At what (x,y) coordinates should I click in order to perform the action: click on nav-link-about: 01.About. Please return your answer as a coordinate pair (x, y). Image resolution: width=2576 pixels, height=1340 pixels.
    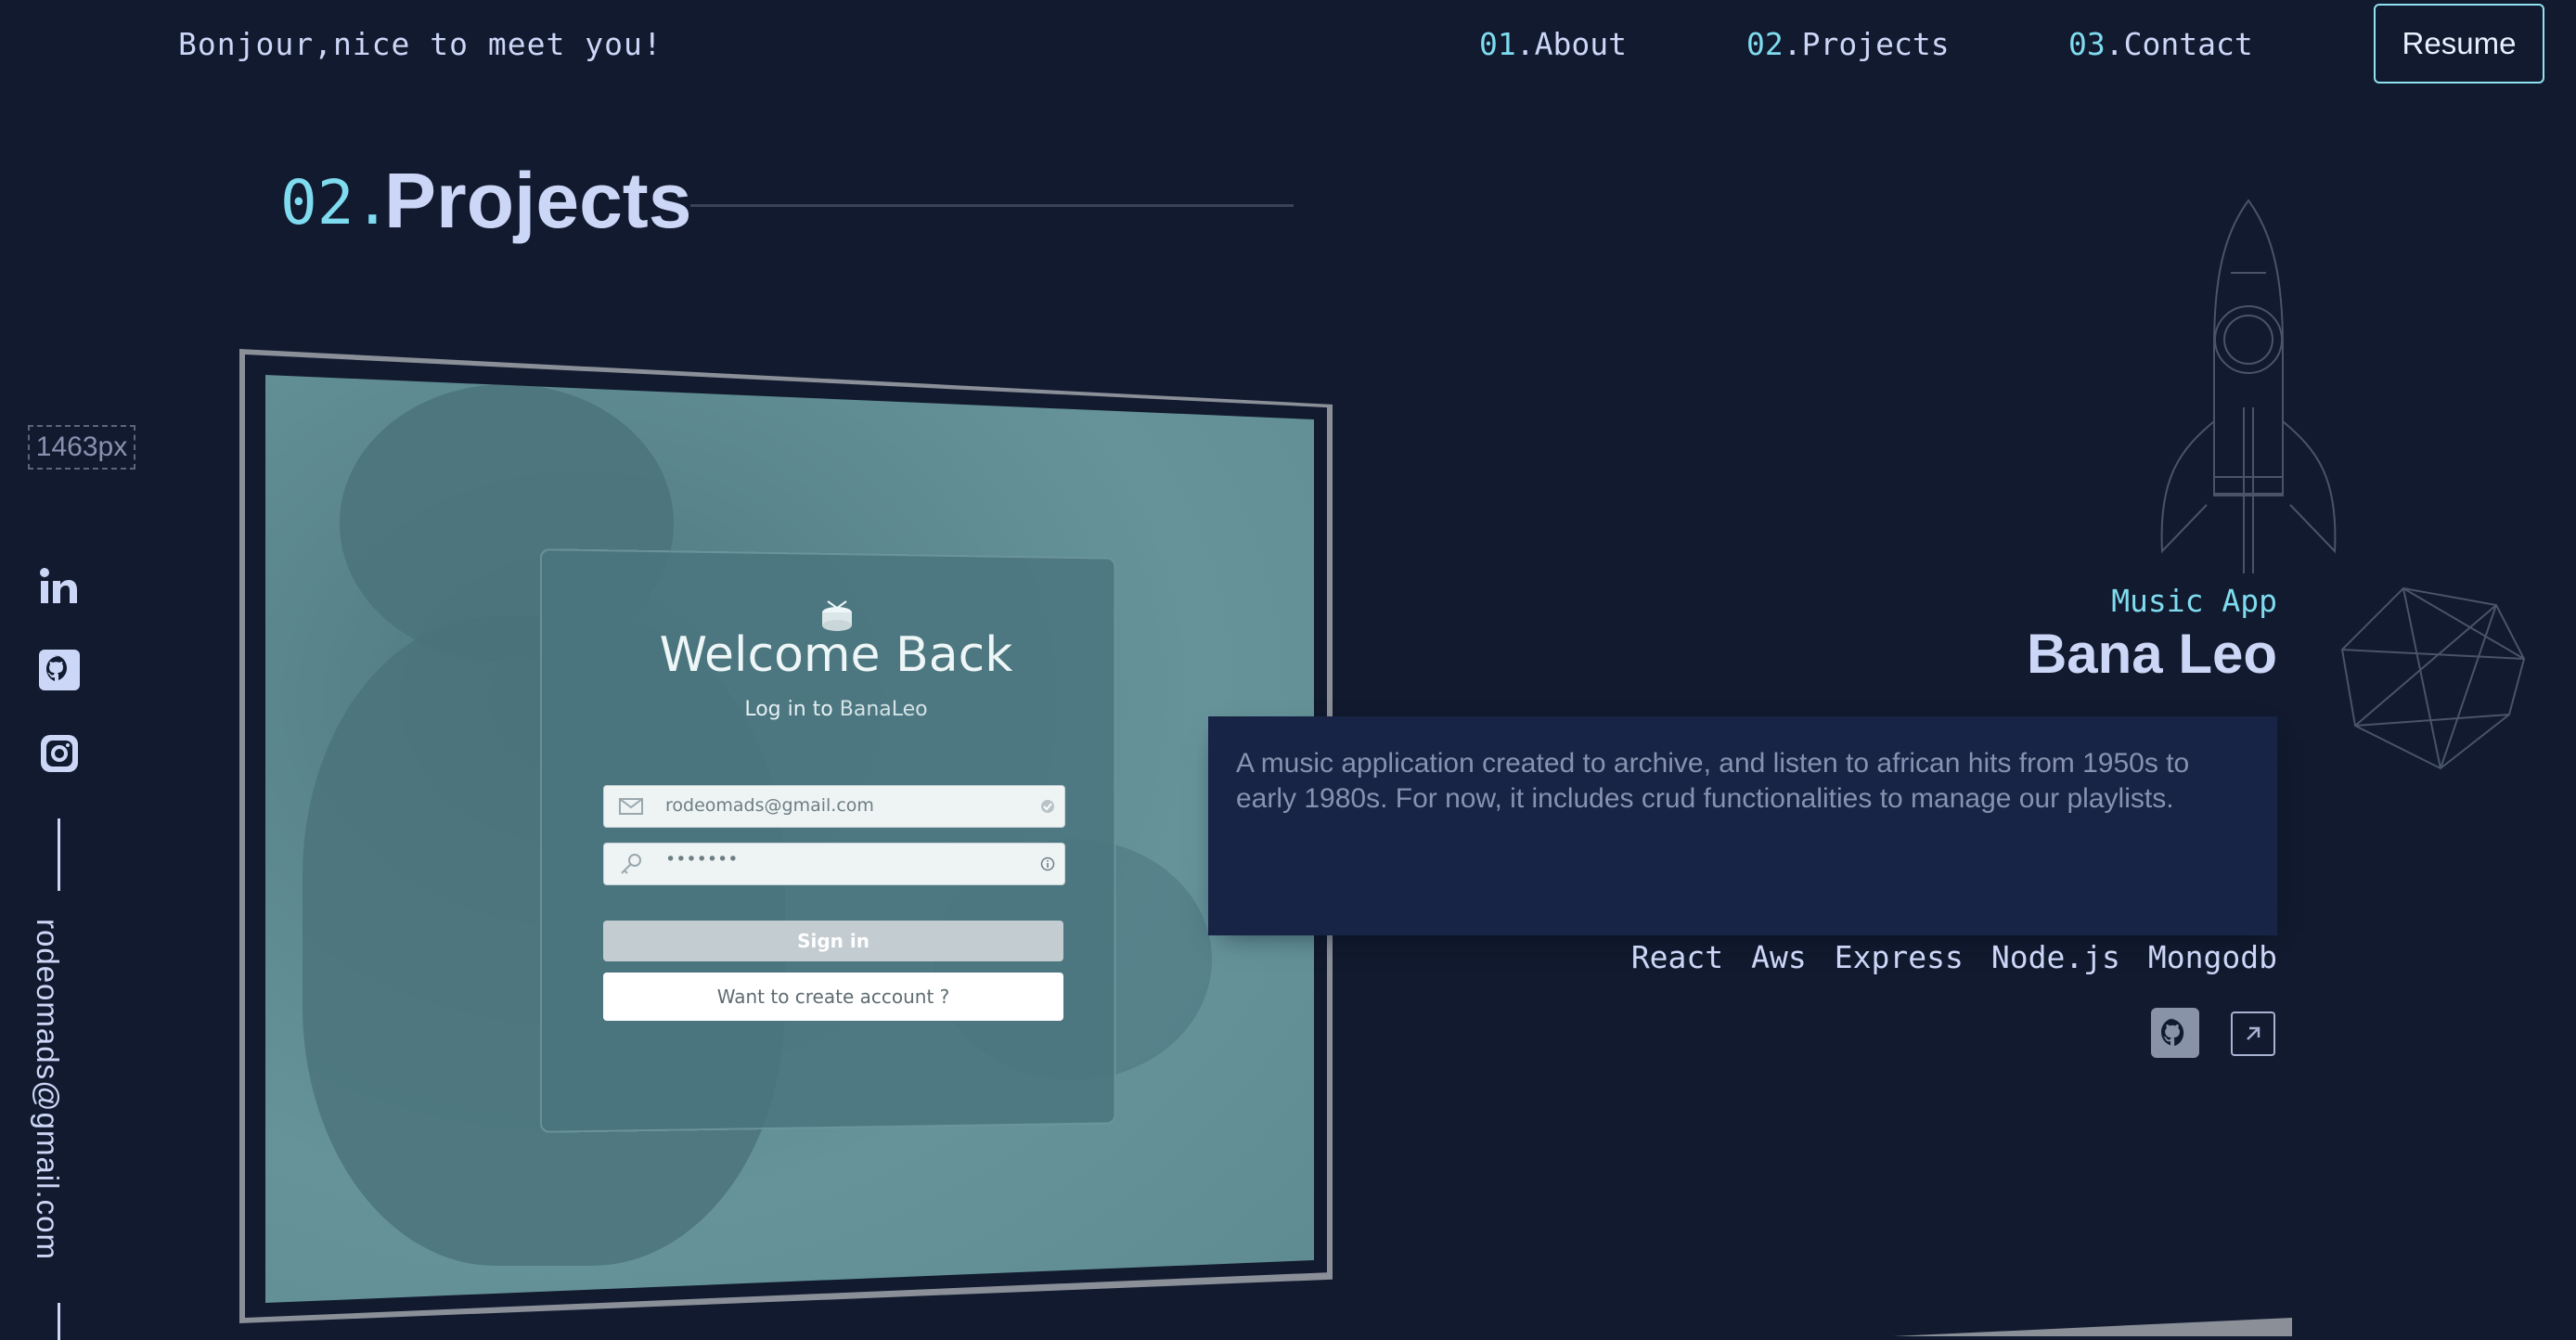
    Looking at the image, I should click on (1553, 44).